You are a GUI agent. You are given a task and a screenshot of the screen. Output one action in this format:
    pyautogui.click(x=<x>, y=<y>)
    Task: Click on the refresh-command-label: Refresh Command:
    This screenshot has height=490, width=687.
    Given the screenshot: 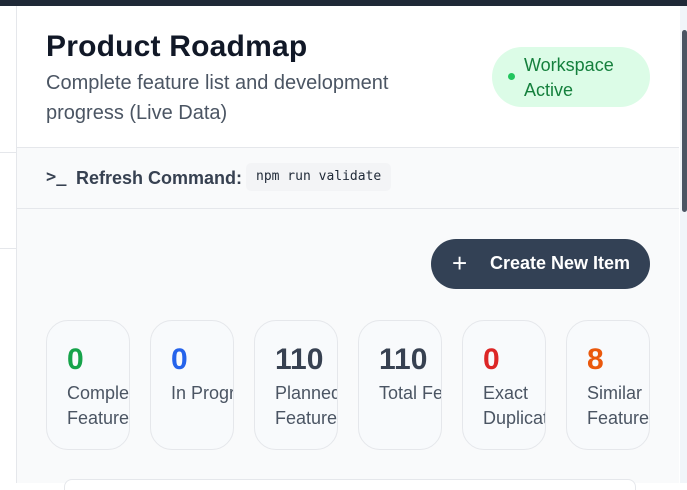 What is the action you would take?
    pyautogui.click(x=159, y=178)
    